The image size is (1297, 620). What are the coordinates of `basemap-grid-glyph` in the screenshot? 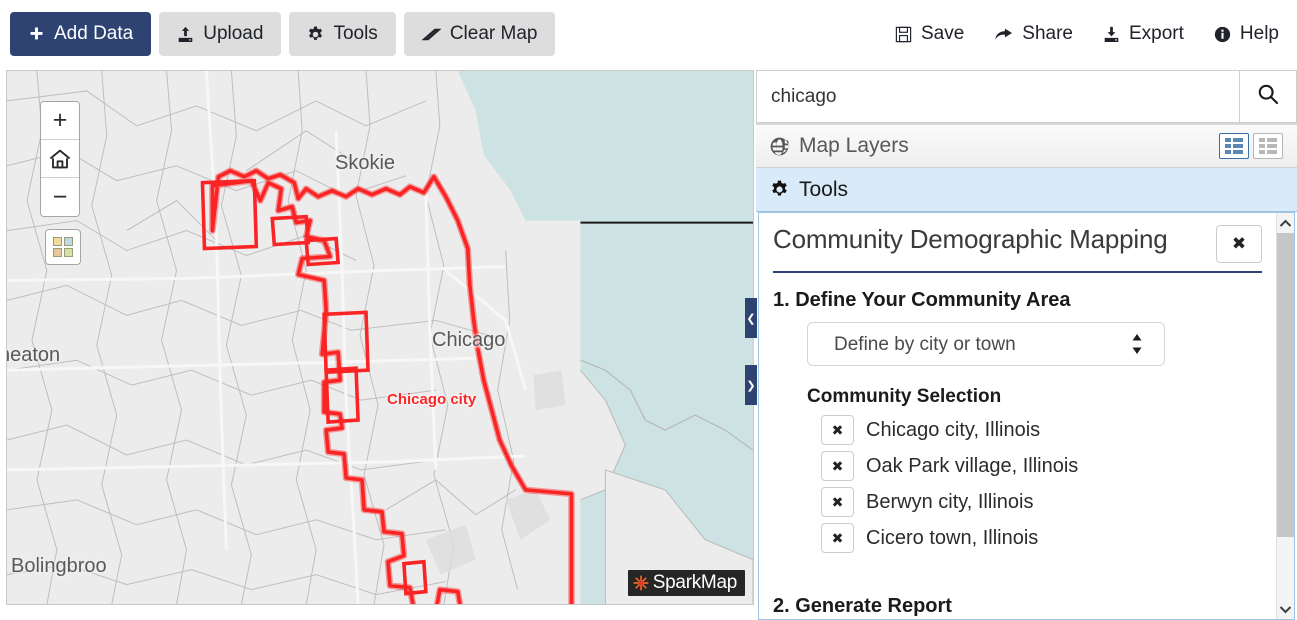 It's located at (63, 247).